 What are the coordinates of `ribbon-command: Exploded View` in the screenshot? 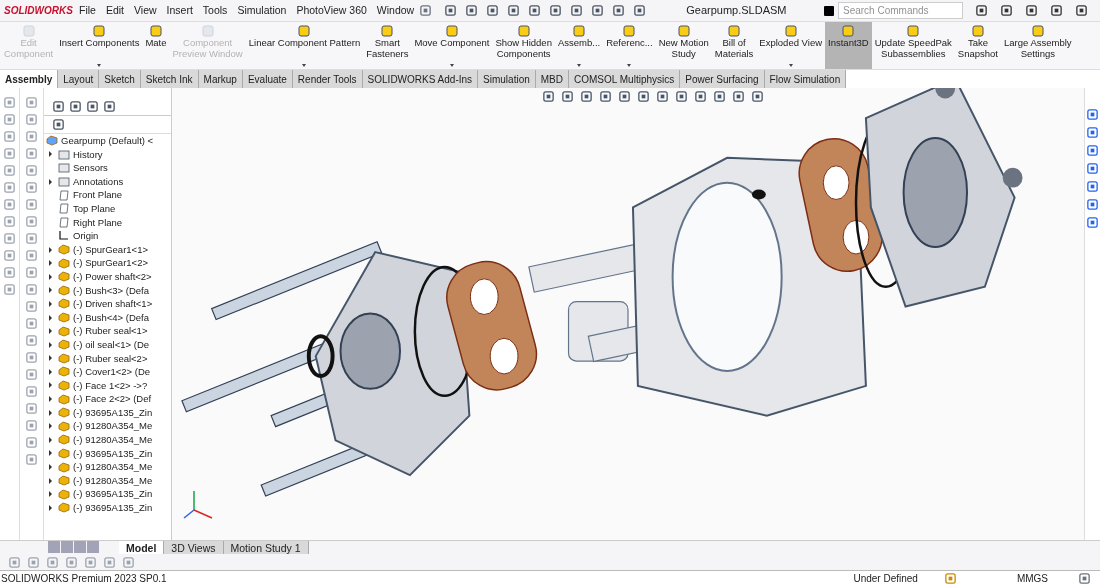 It's located at (791, 45).